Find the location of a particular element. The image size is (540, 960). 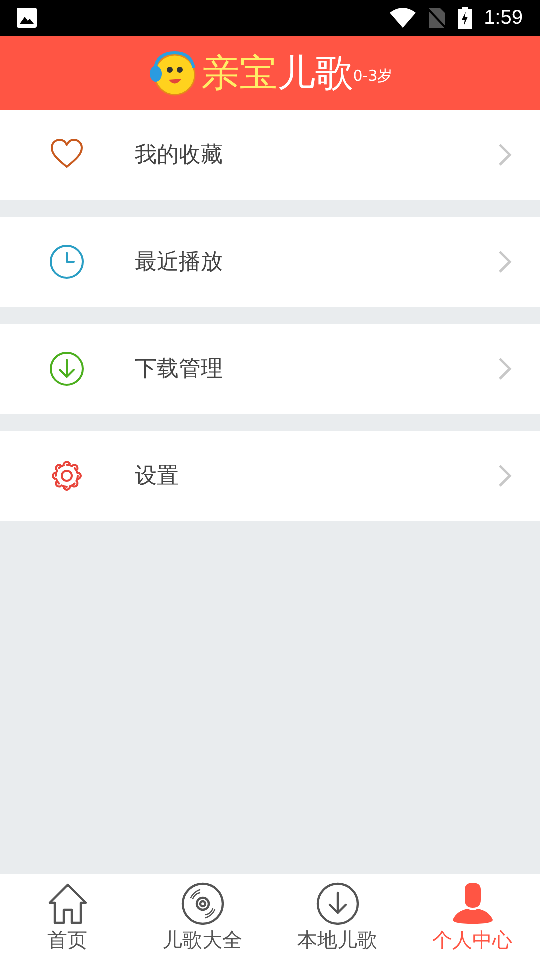

clock-time: 1:59 is located at coordinates (503, 18).